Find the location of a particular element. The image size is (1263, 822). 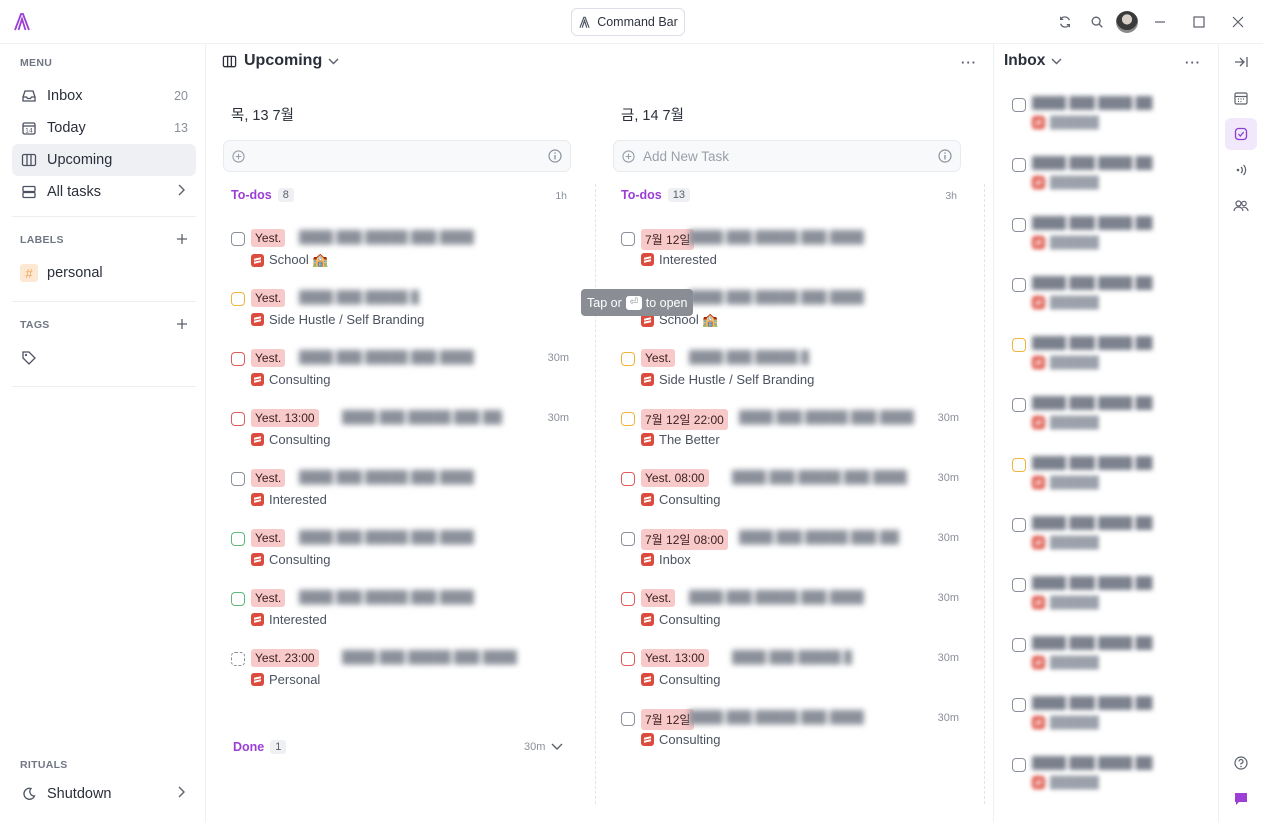

sidebar-item-upcoming: Upcoming is located at coordinates (104, 160).